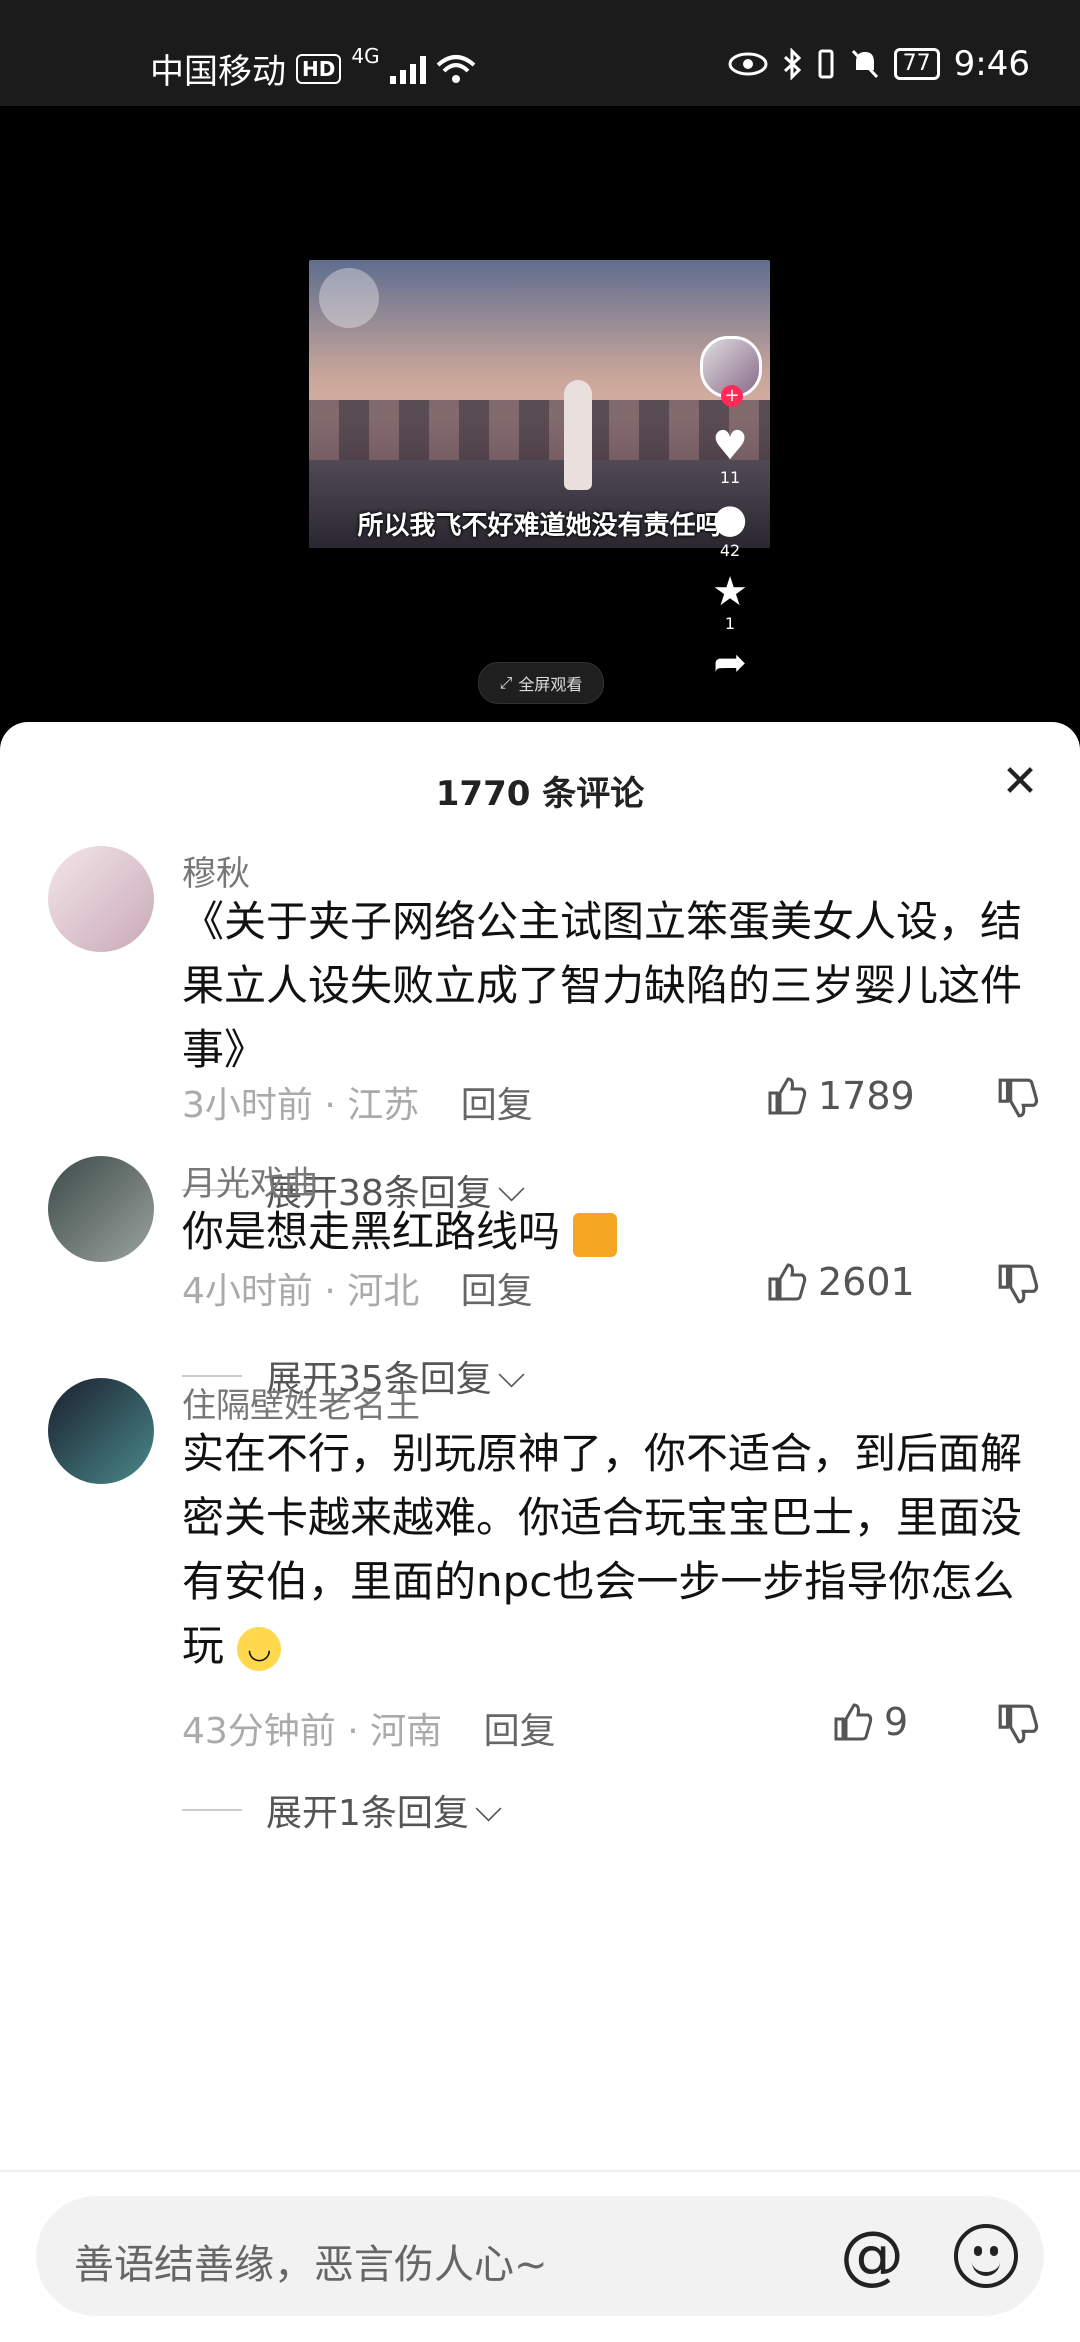 The height and width of the screenshot is (2342, 1080). Describe the element at coordinates (349, 298) in the screenshot. I see `minimap-icon` at that location.